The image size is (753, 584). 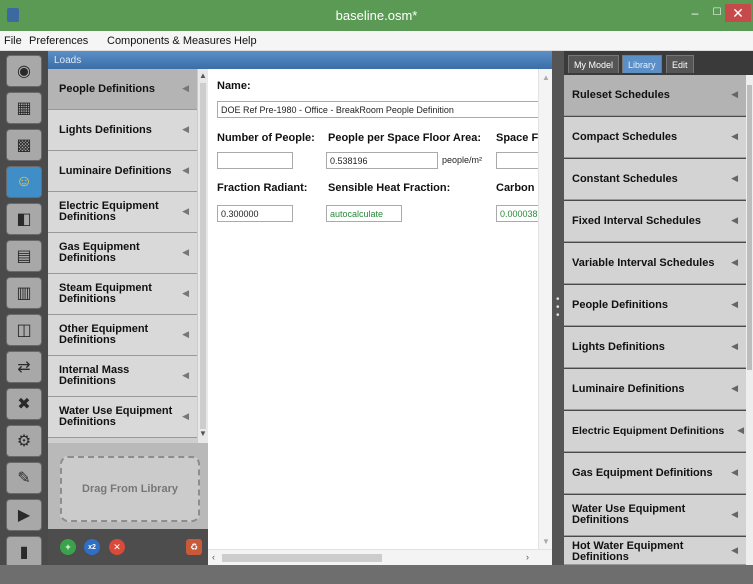 I want to click on library-scrollbar, so click(x=749, y=320).